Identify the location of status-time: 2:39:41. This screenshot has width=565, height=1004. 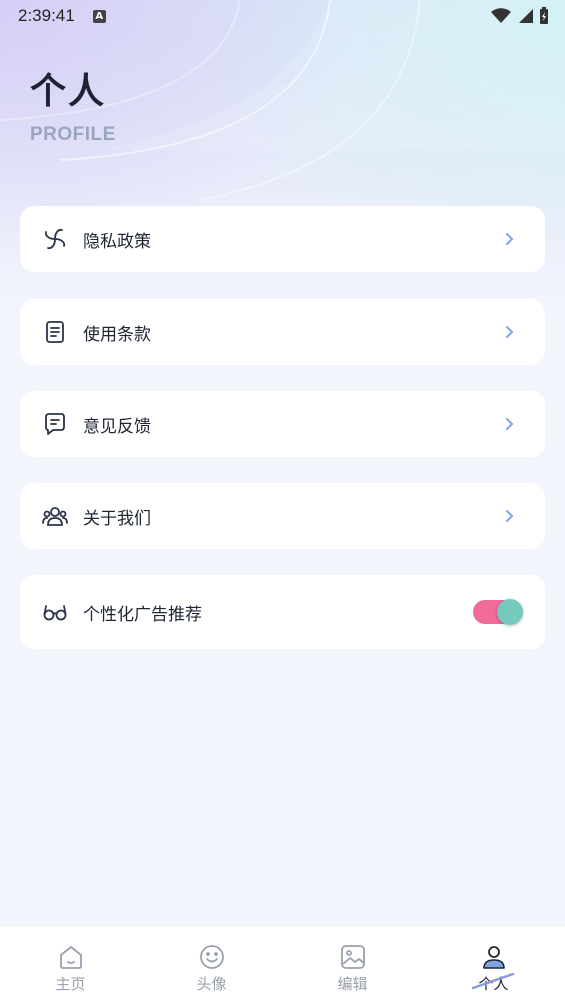
(46, 15).